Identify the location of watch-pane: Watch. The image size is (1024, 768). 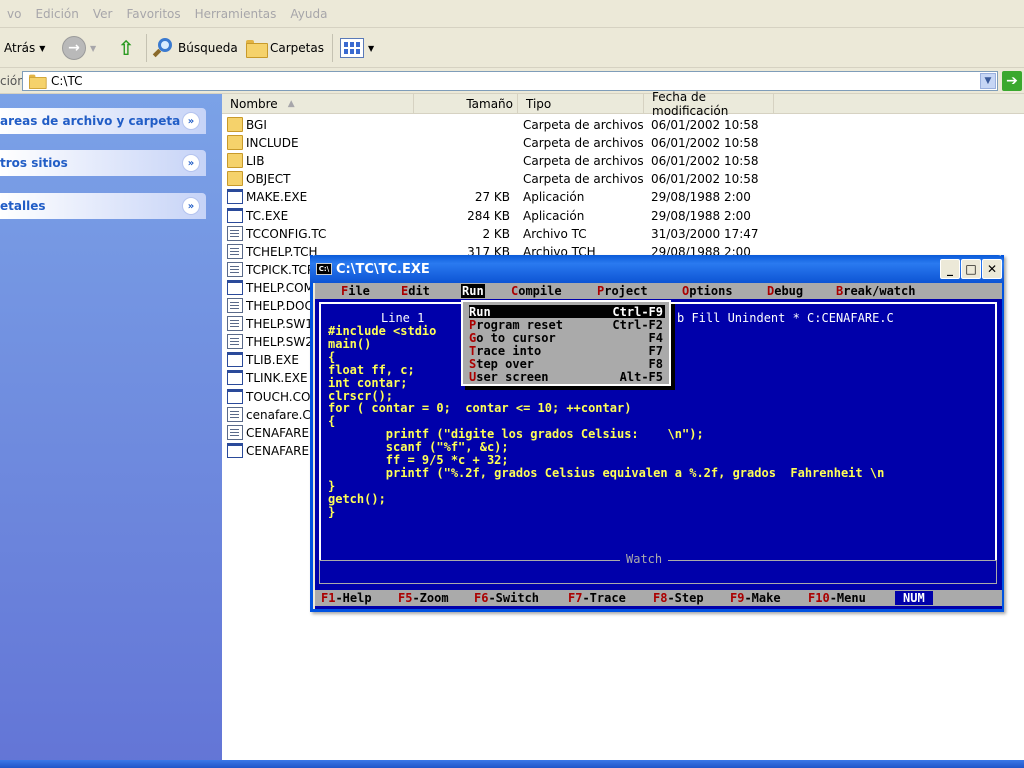
(658, 568).